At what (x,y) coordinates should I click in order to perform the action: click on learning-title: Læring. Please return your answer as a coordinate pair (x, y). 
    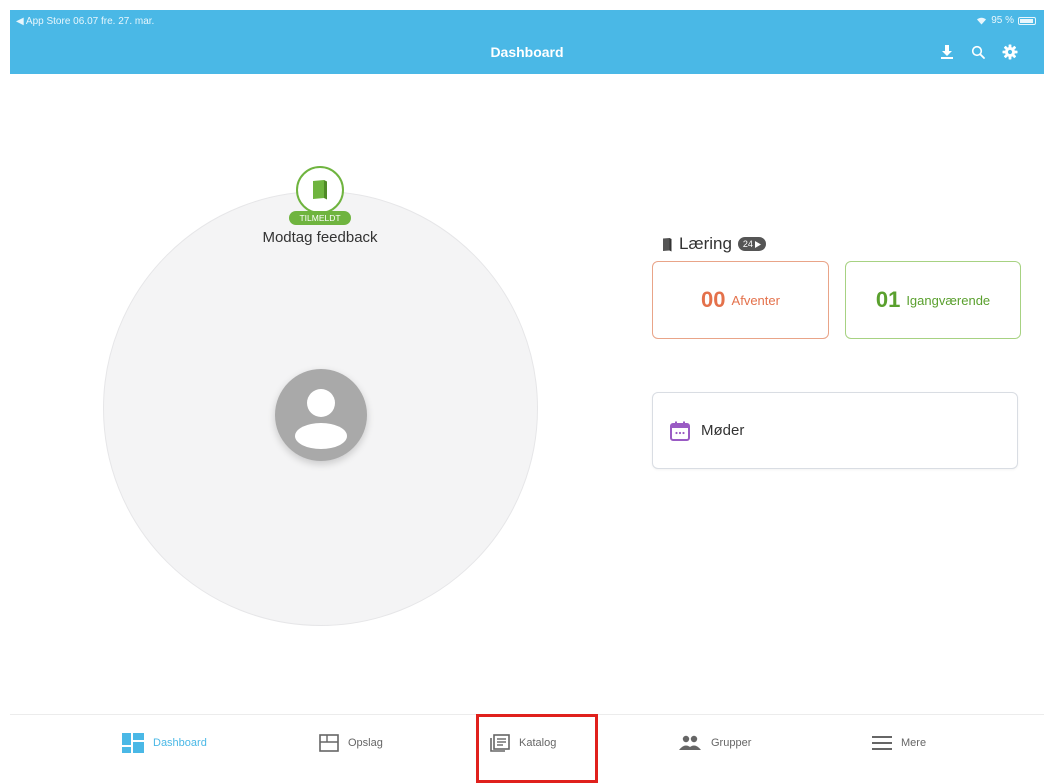
    Looking at the image, I should click on (705, 243).